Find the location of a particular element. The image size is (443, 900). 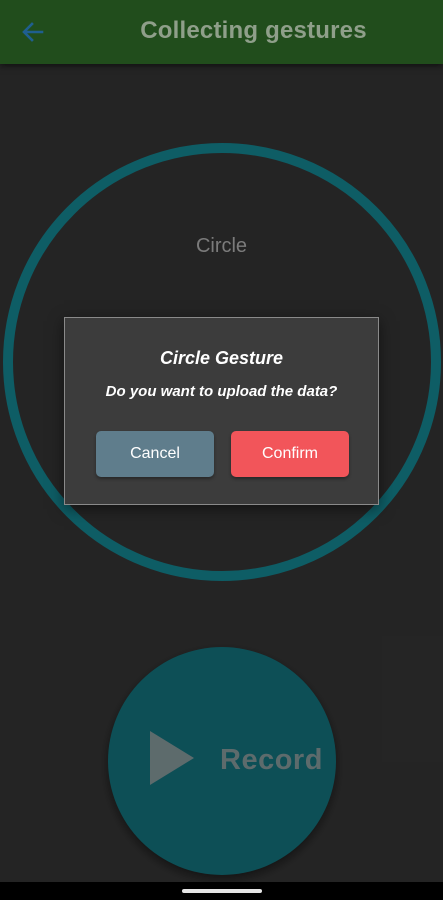

confirm-button: Confirm is located at coordinates (290, 454).